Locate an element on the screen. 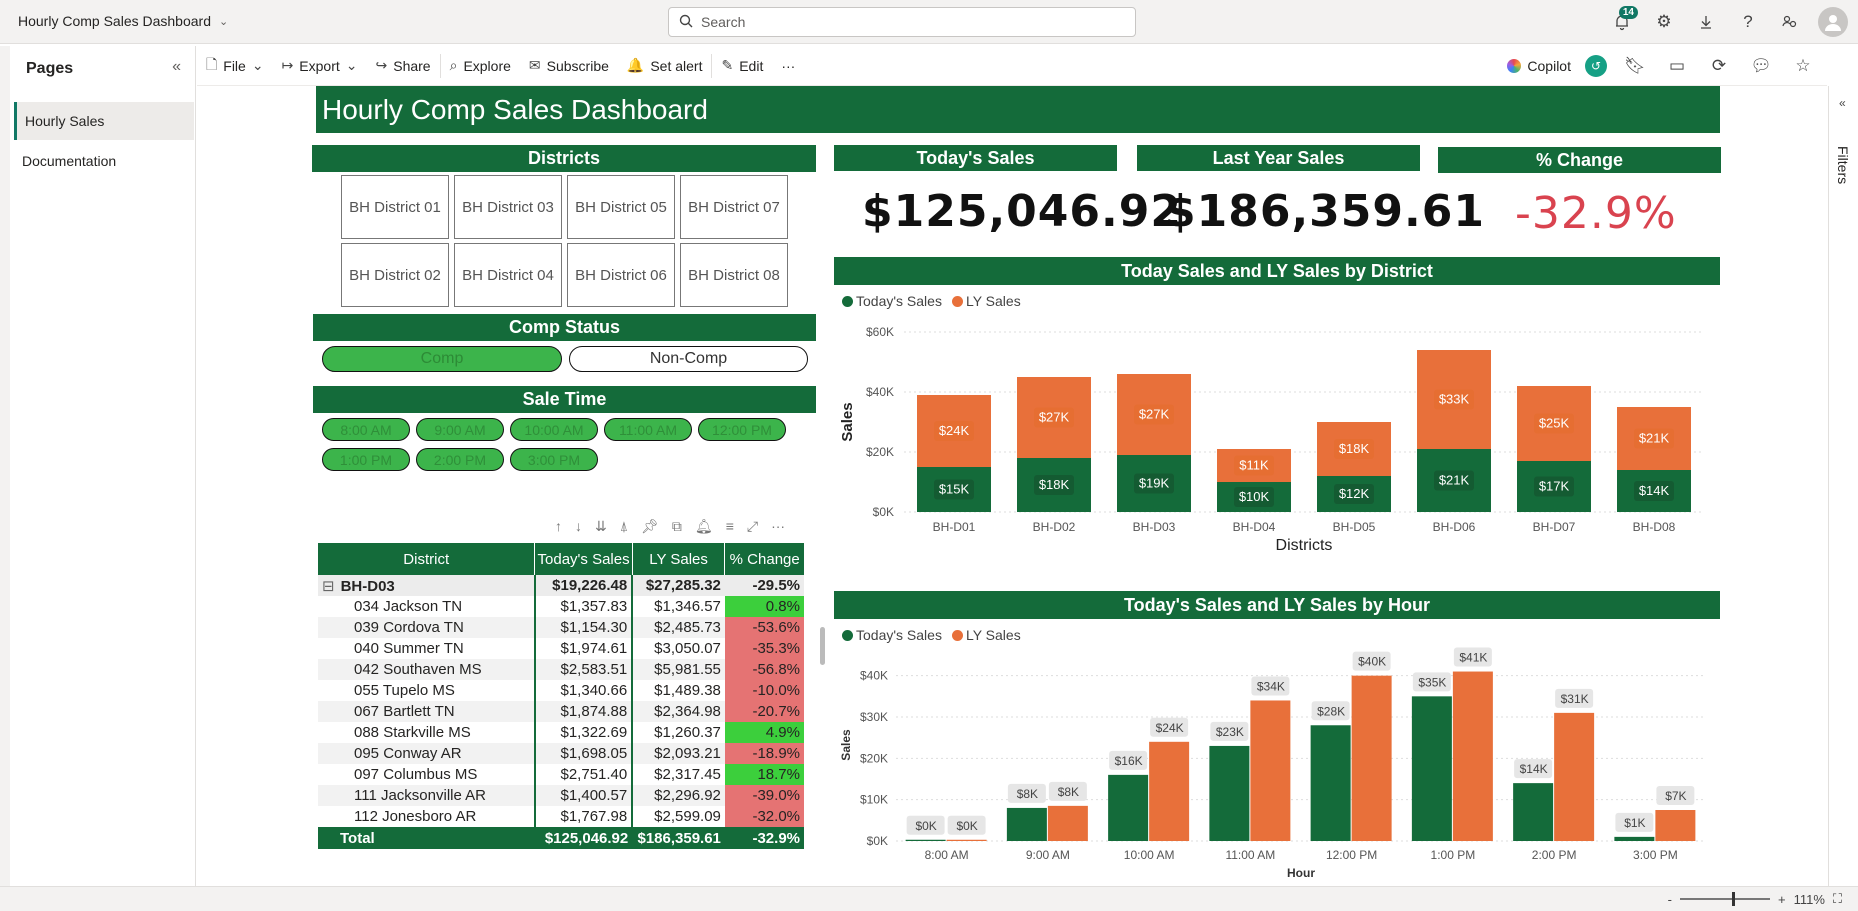  district-button: BH District 02 is located at coordinates (395, 275).